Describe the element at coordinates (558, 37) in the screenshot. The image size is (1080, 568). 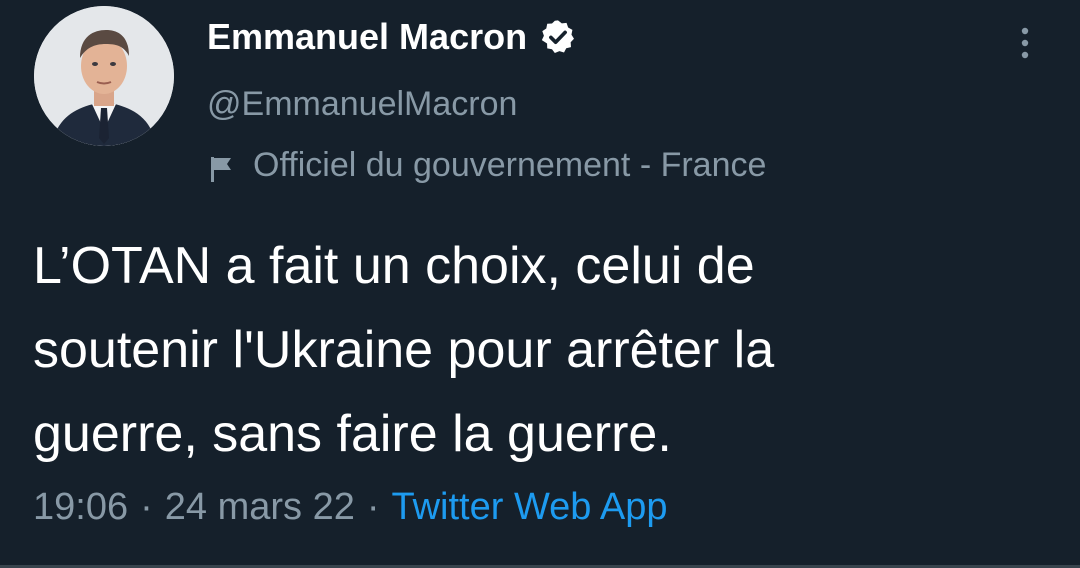
I see `verified-badge-icon` at that location.